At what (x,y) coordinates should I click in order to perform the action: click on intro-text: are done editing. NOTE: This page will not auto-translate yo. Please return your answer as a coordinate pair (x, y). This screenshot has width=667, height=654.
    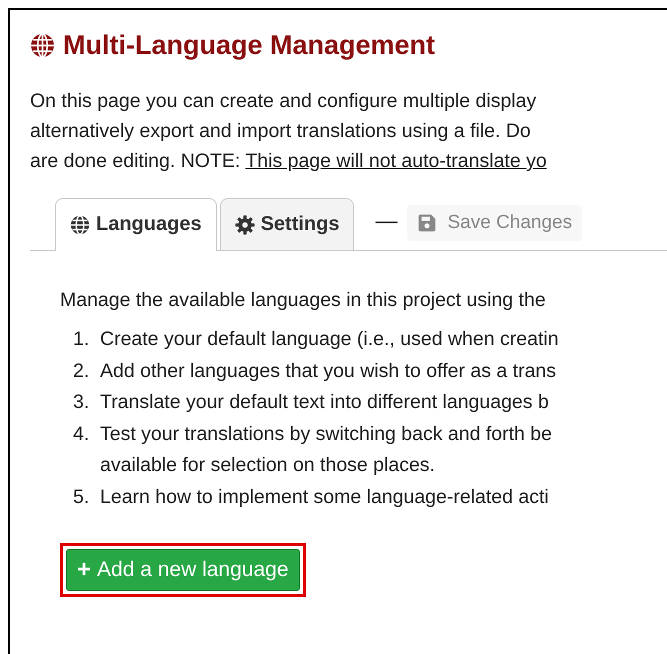
    Looking at the image, I should click on (289, 161).